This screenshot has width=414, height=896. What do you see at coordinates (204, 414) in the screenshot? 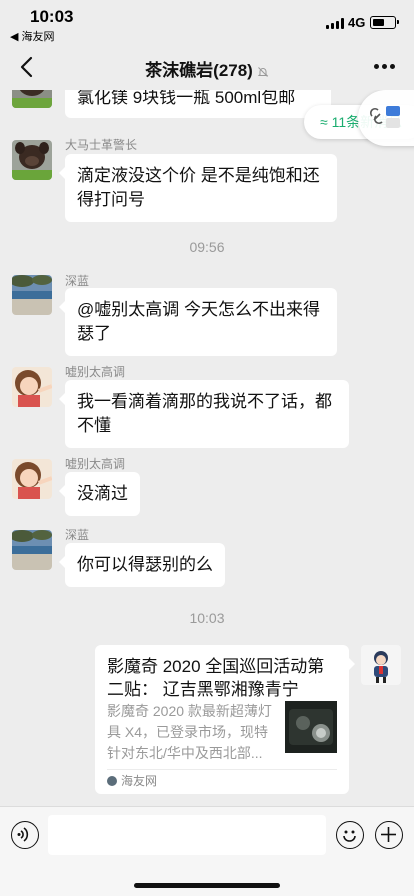
I see `message-bubble: 我一看滴着滴那的我说不了话，都不懂` at bounding box center [204, 414].